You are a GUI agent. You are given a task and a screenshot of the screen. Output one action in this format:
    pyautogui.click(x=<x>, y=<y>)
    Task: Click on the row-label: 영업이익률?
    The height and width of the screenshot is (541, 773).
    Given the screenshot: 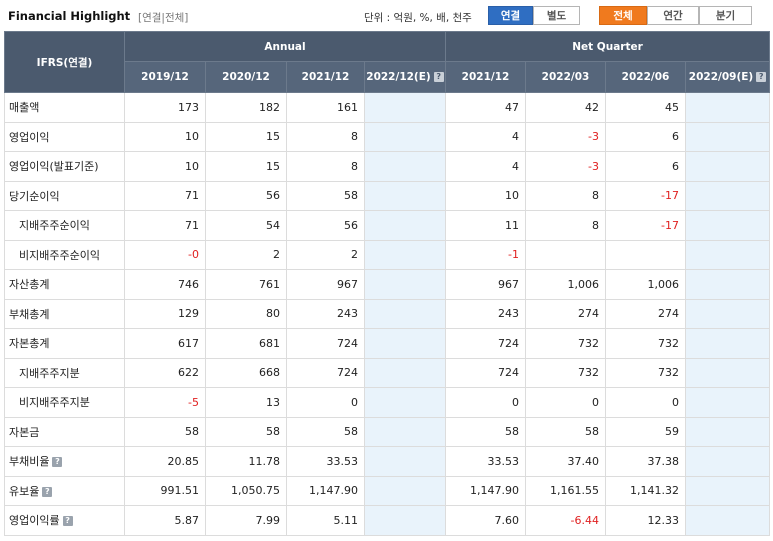 What is the action you would take?
    pyautogui.click(x=64, y=520)
    